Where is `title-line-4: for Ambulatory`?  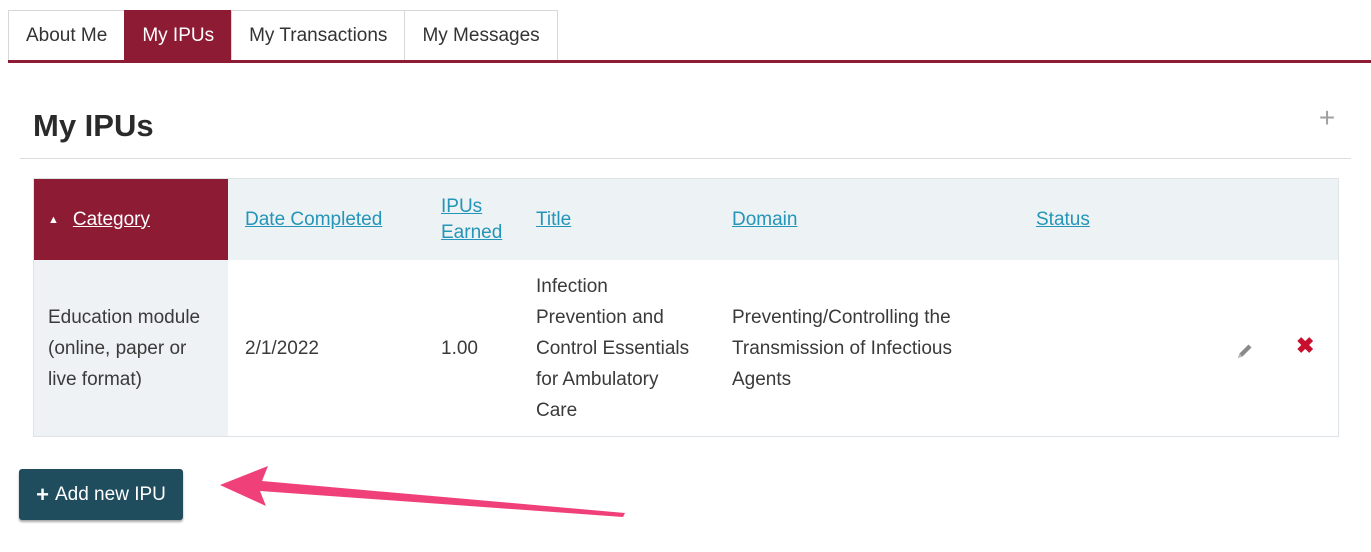
title-line-4: for Ambulatory is located at coordinates (597, 379).